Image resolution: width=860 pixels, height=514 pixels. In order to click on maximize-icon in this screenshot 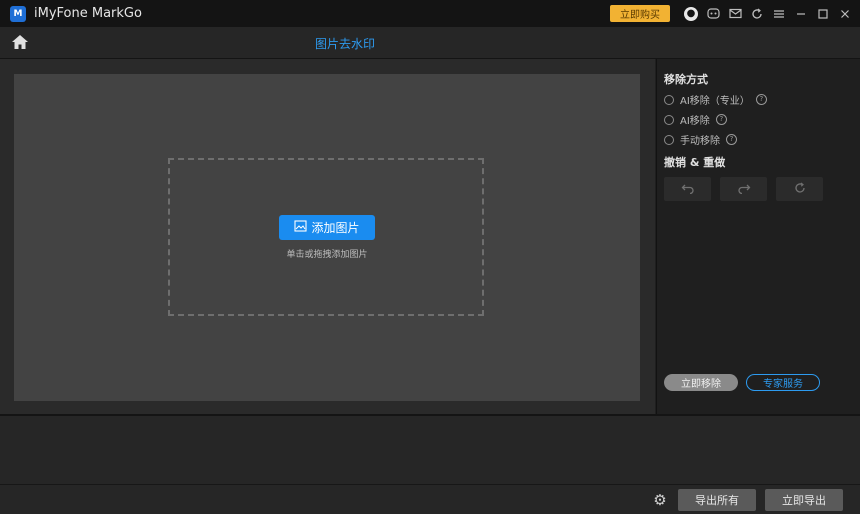, I will do `click(823, 14)`.